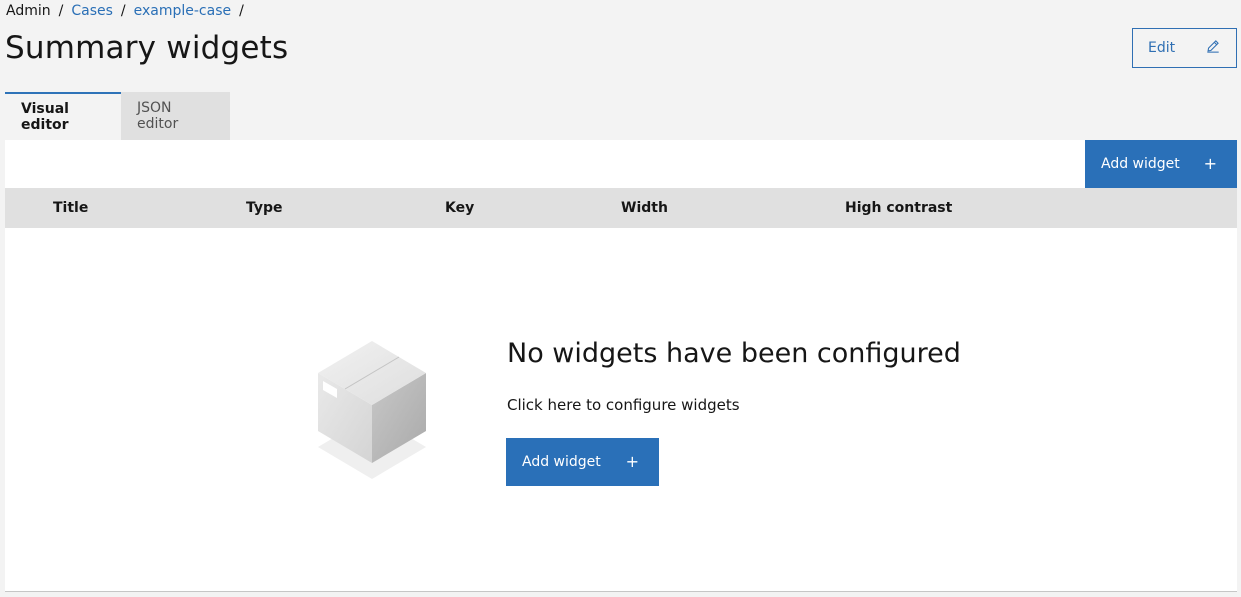 Image resolution: width=1241 pixels, height=597 pixels. What do you see at coordinates (734, 353) in the screenshot?
I see `empty-state-title: No widgets have been configured` at bounding box center [734, 353].